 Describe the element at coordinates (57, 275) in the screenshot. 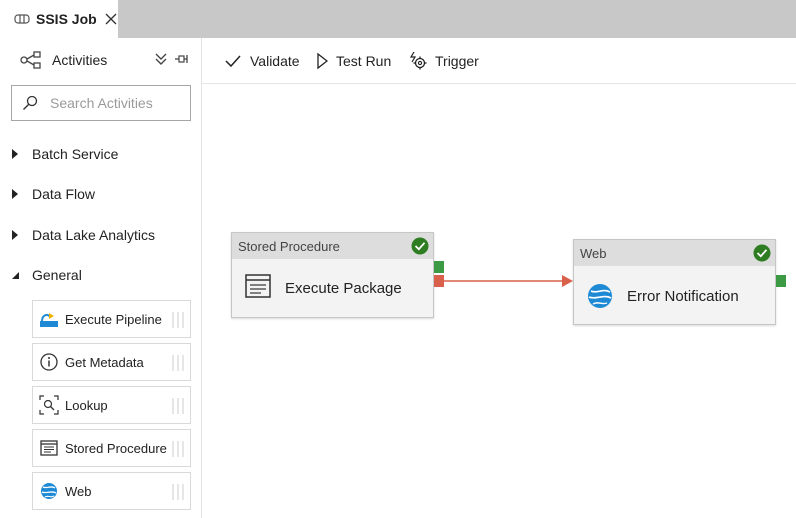

I see `category-label: General` at that location.